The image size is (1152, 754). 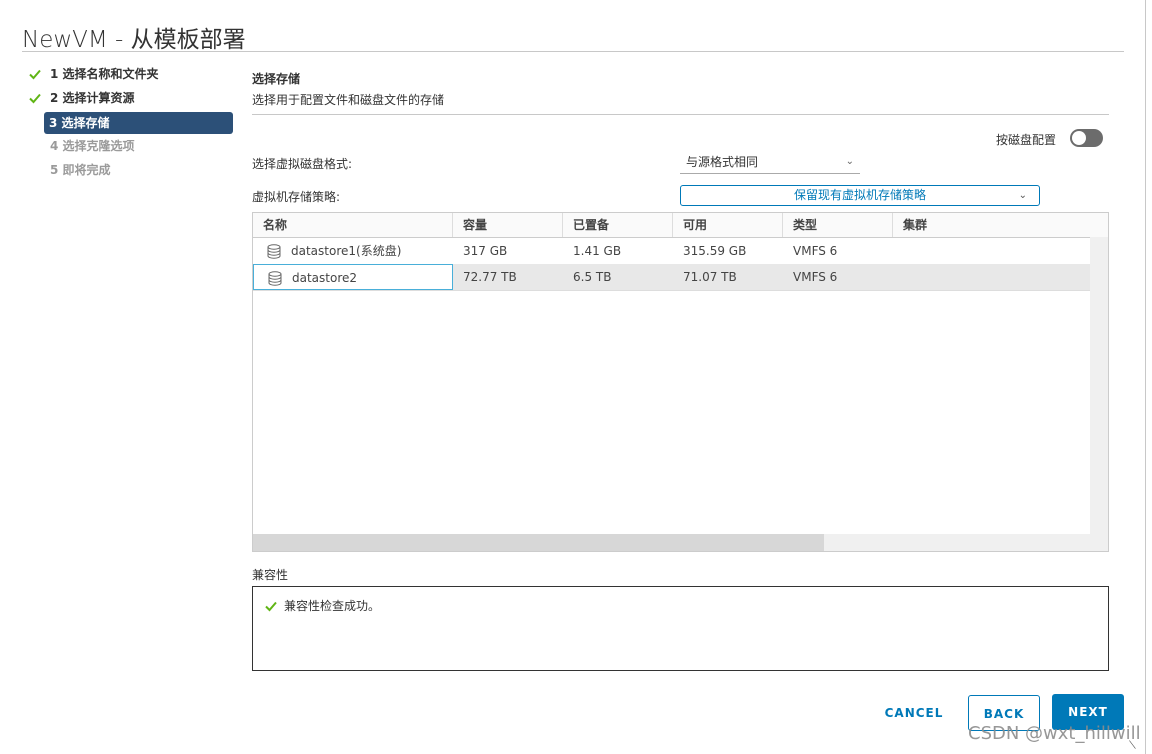 I want to click on compatibility-title: 兼容性, so click(x=270, y=575).